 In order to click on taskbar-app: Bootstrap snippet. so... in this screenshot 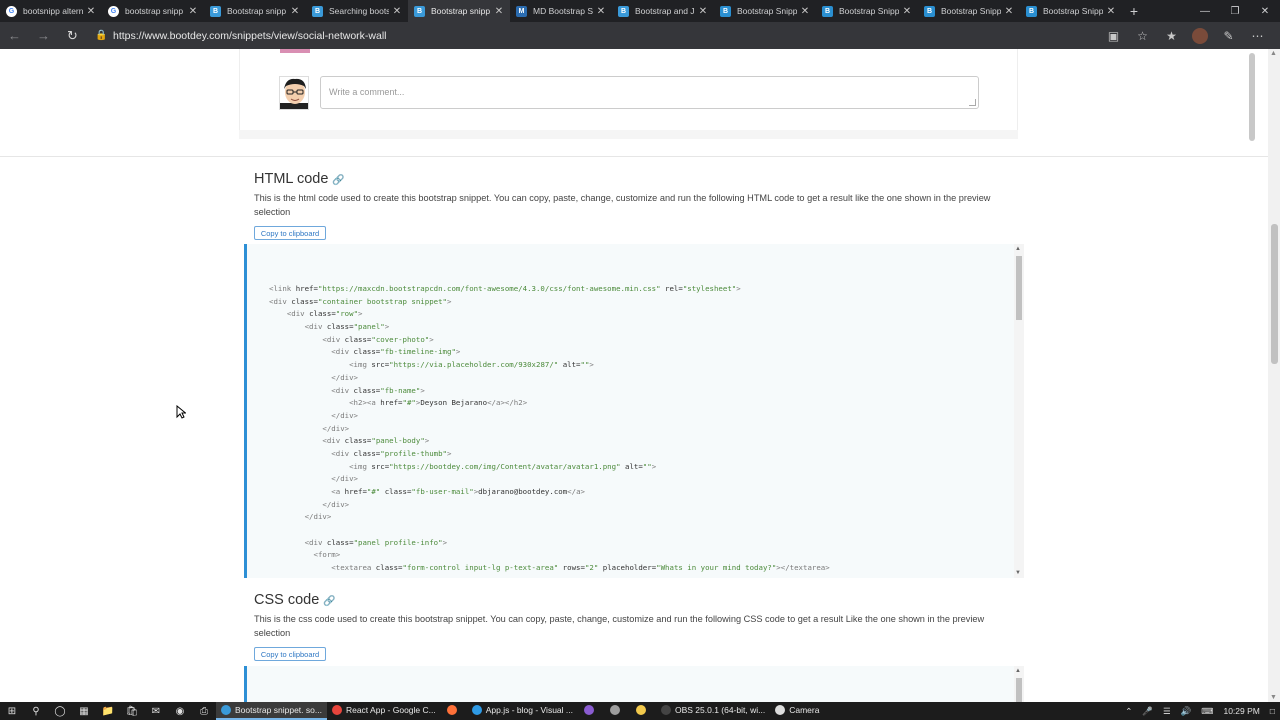, I will do `click(271, 711)`.